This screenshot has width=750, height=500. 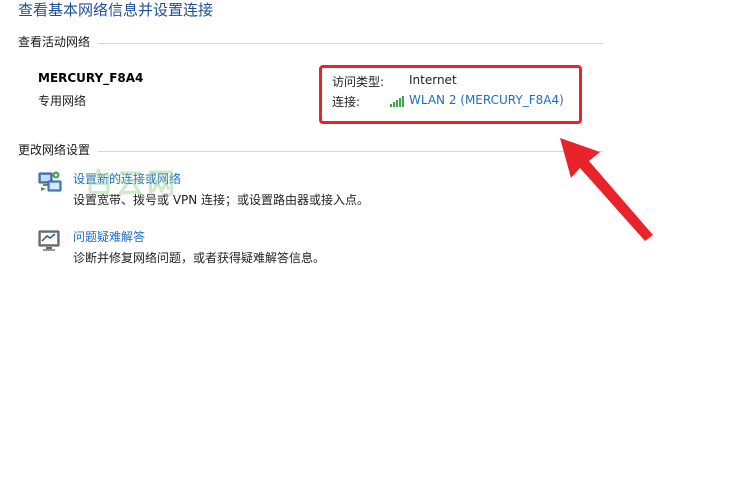 What do you see at coordinates (109, 236) in the screenshot?
I see `troubleshoot-link: 问题疑难解答` at bounding box center [109, 236].